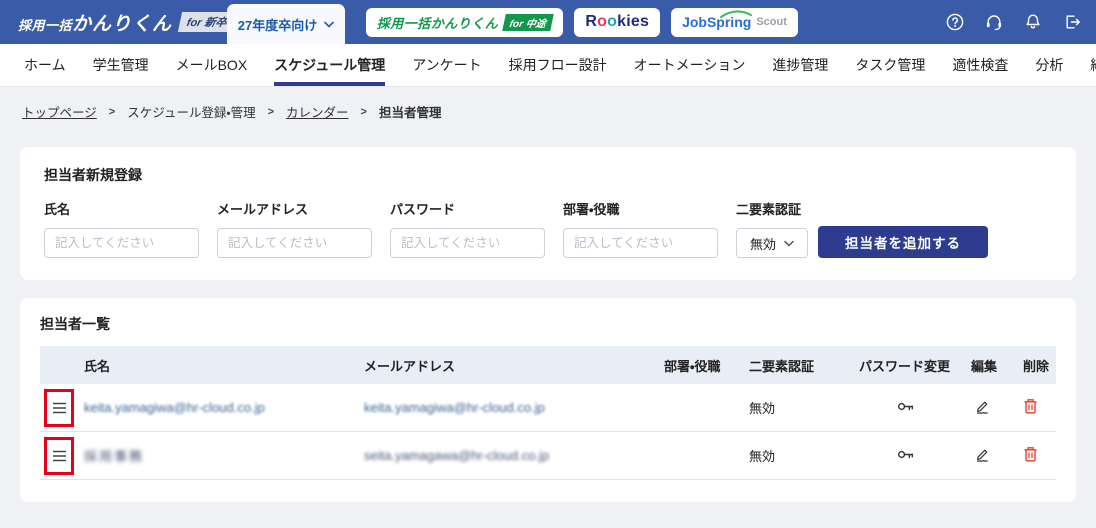  What do you see at coordinates (457, 455) in the screenshot?
I see `staff-email: seita.yamagawa@hr-cloud.co.jp` at bounding box center [457, 455].